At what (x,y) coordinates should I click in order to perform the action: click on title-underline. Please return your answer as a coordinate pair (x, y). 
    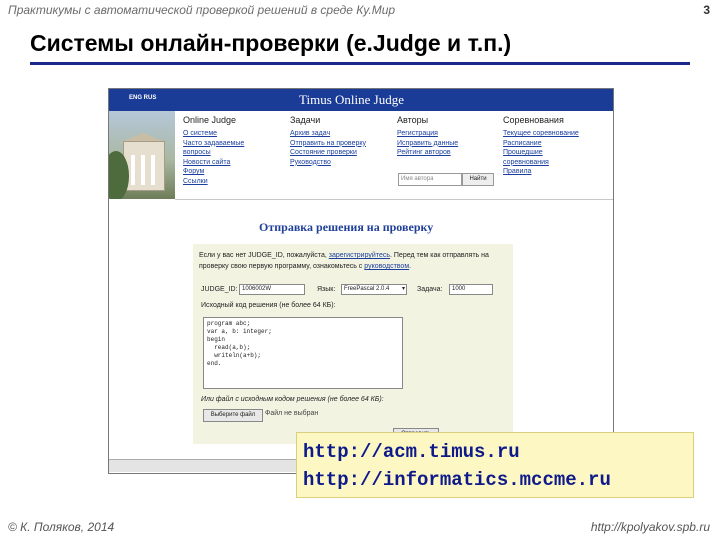
    Looking at the image, I should click on (360, 63).